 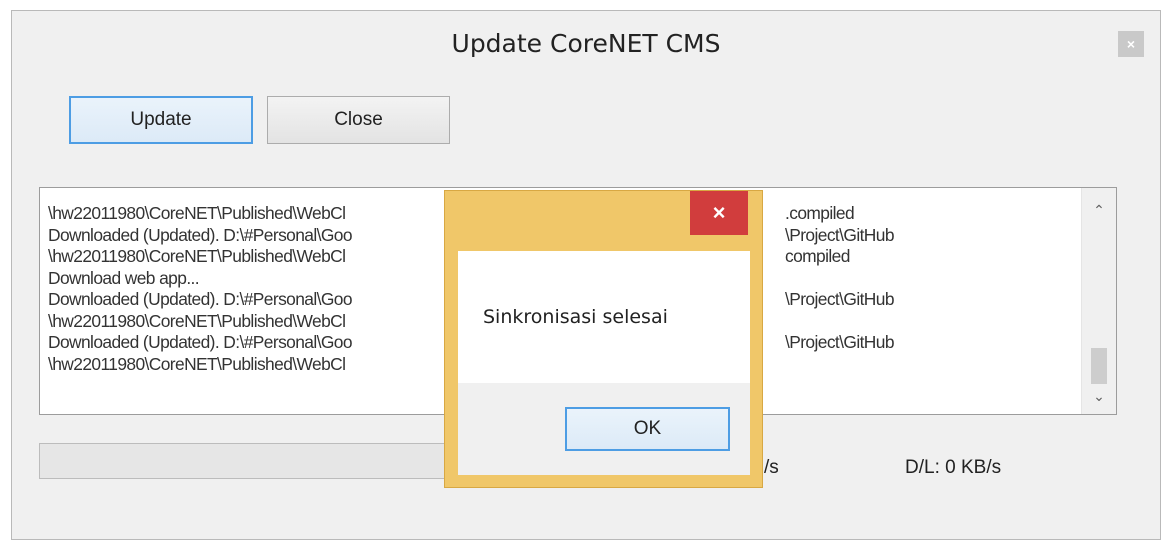 I want to click on download-rate-text: D/L: 0 KB/s, so click(x=953, y=467).